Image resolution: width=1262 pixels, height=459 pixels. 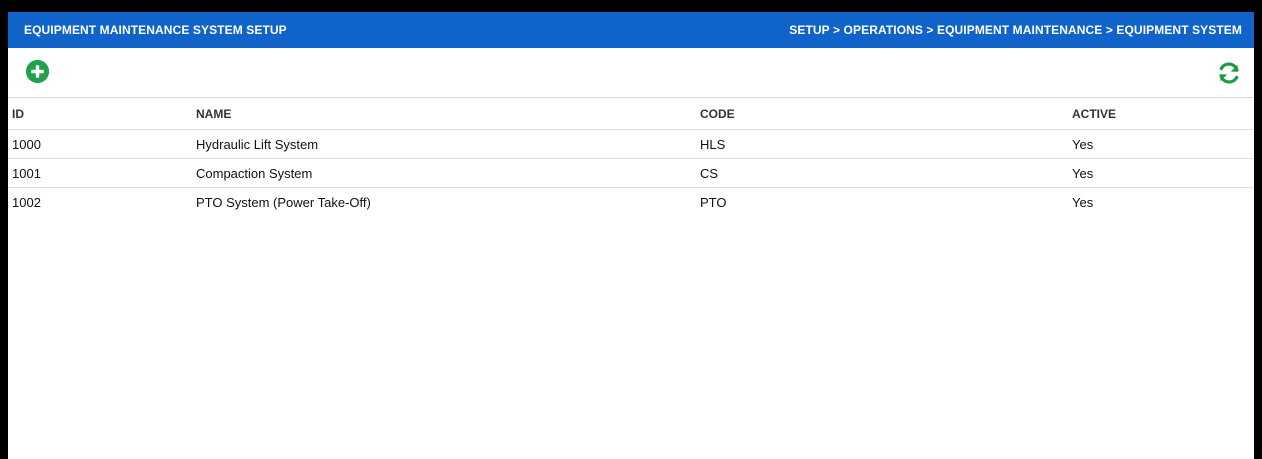 I want to click on table-row: 1000 Hydraulic Lift System HLS Yes, so click(x=631, y=144).